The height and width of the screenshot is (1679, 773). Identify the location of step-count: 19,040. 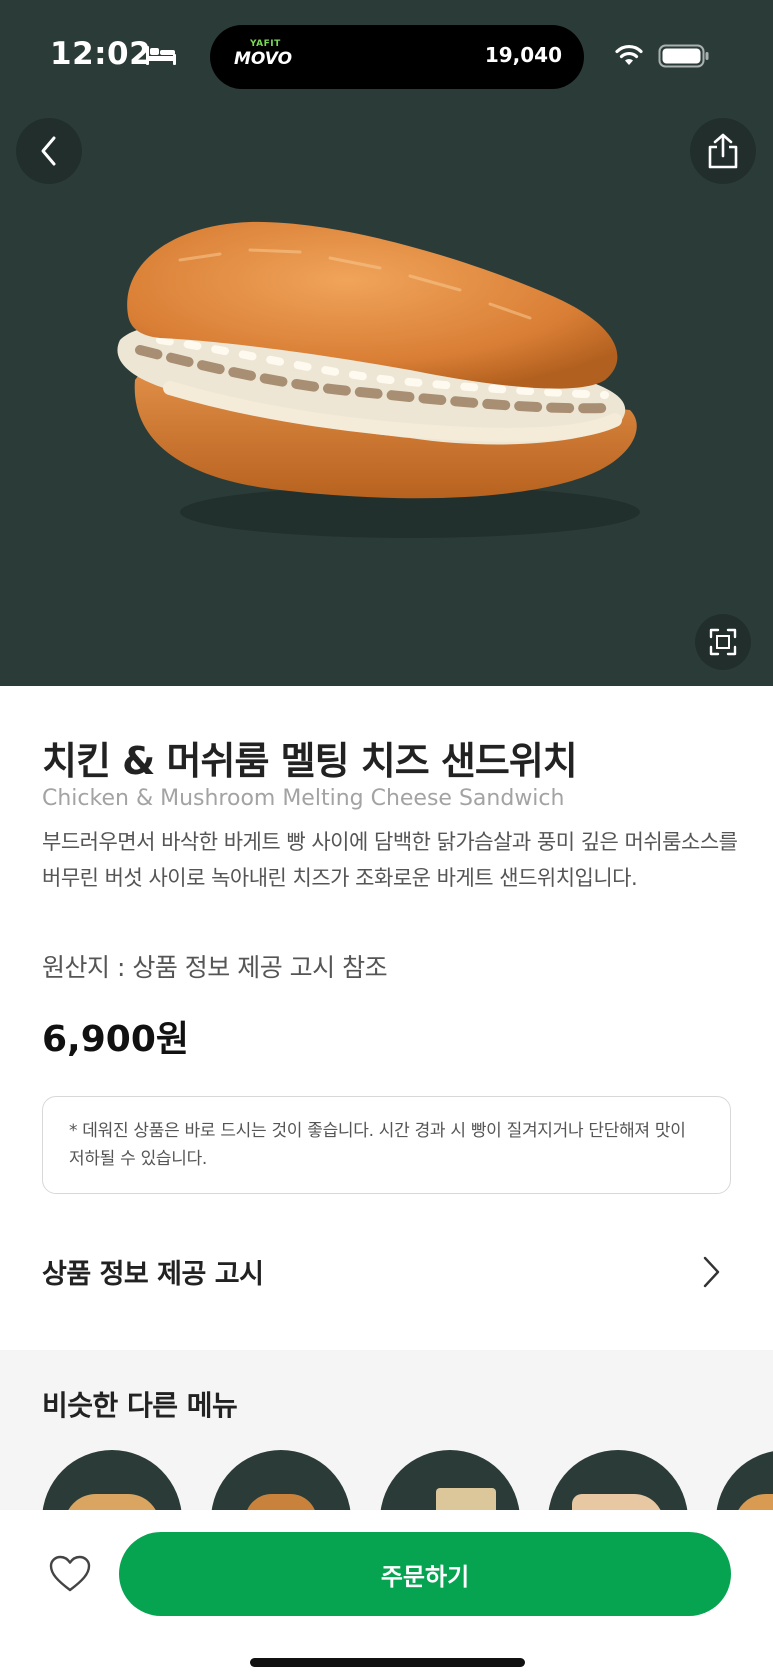
(523, 55).